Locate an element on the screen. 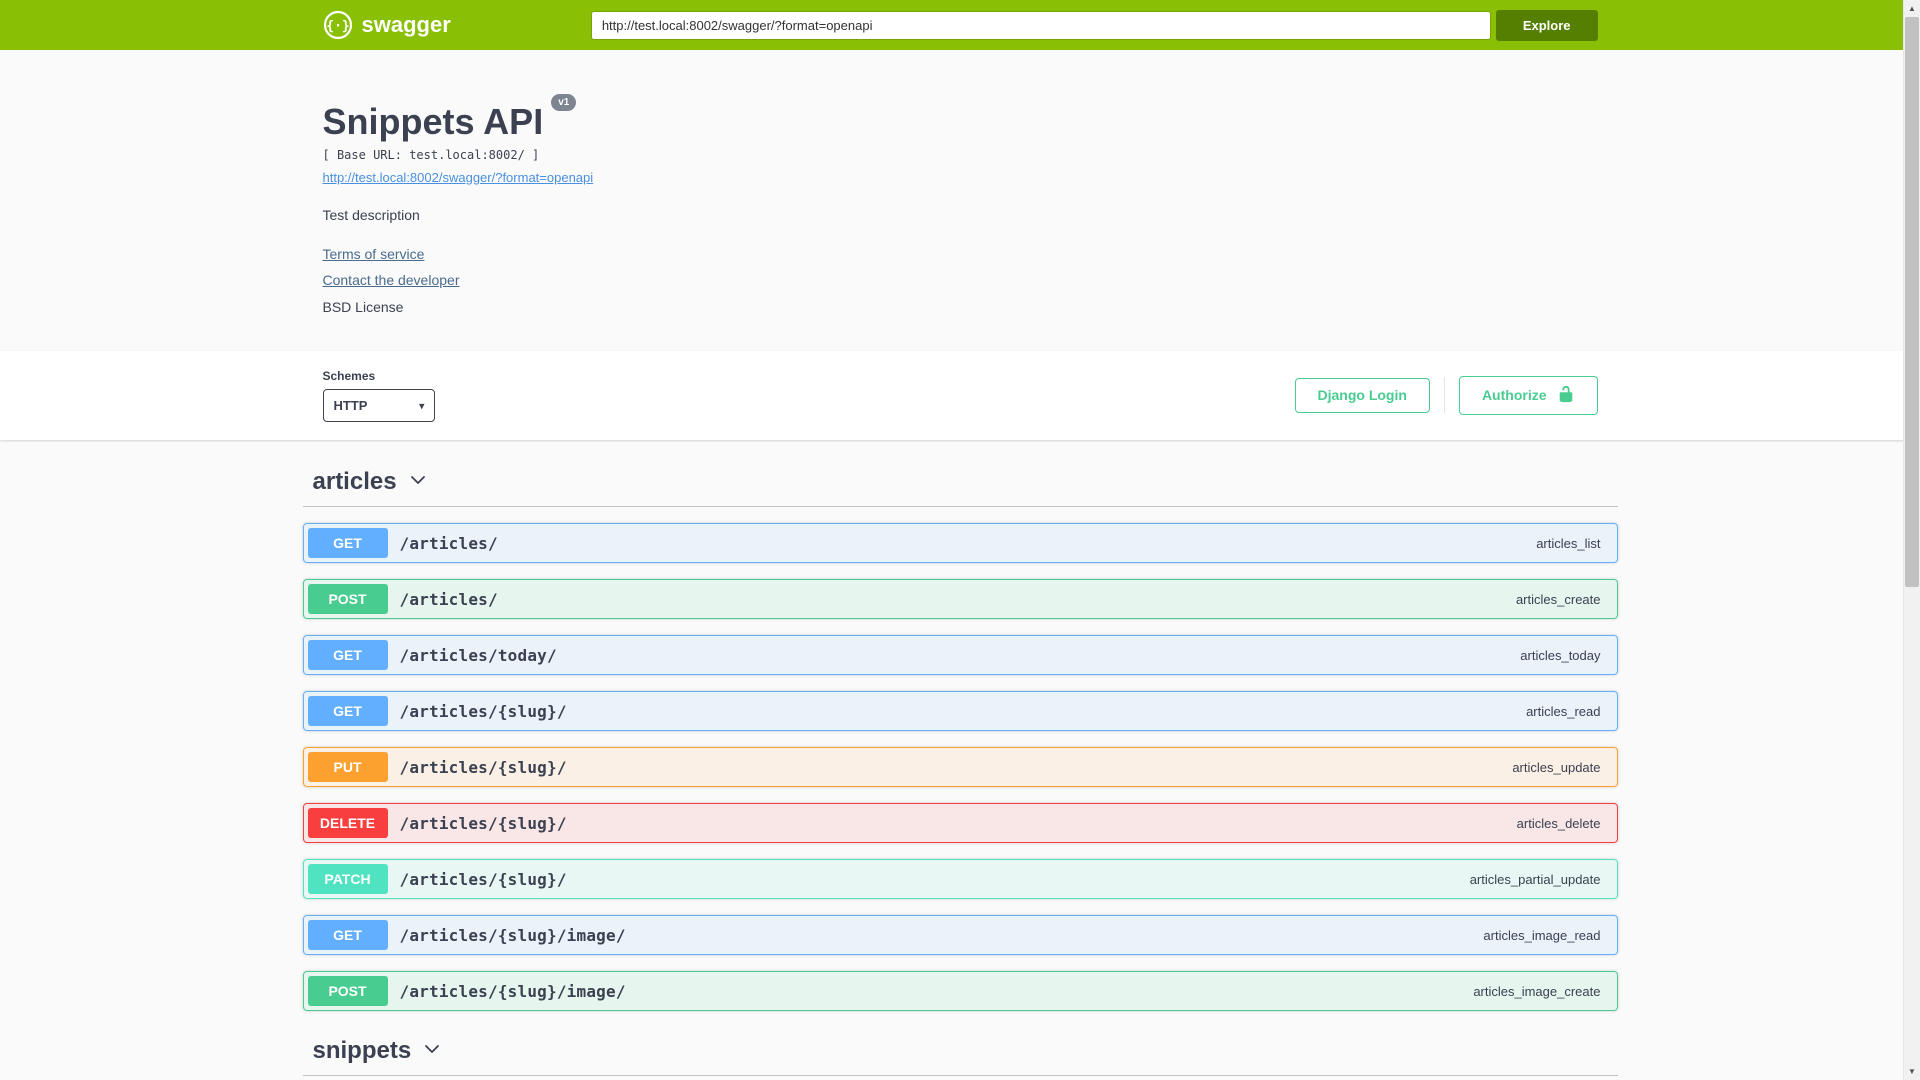 This screenshot has width=1920, height=1080. operation-id: articles_create is located at coordinates (1558, 599).